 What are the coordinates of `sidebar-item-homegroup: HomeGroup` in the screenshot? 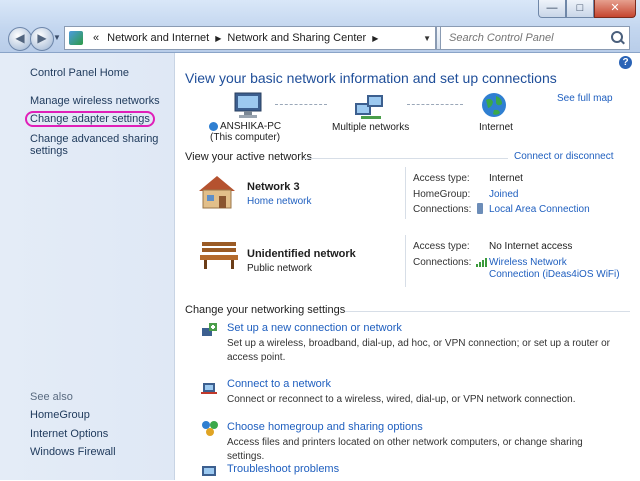 It's located at (60, 415).